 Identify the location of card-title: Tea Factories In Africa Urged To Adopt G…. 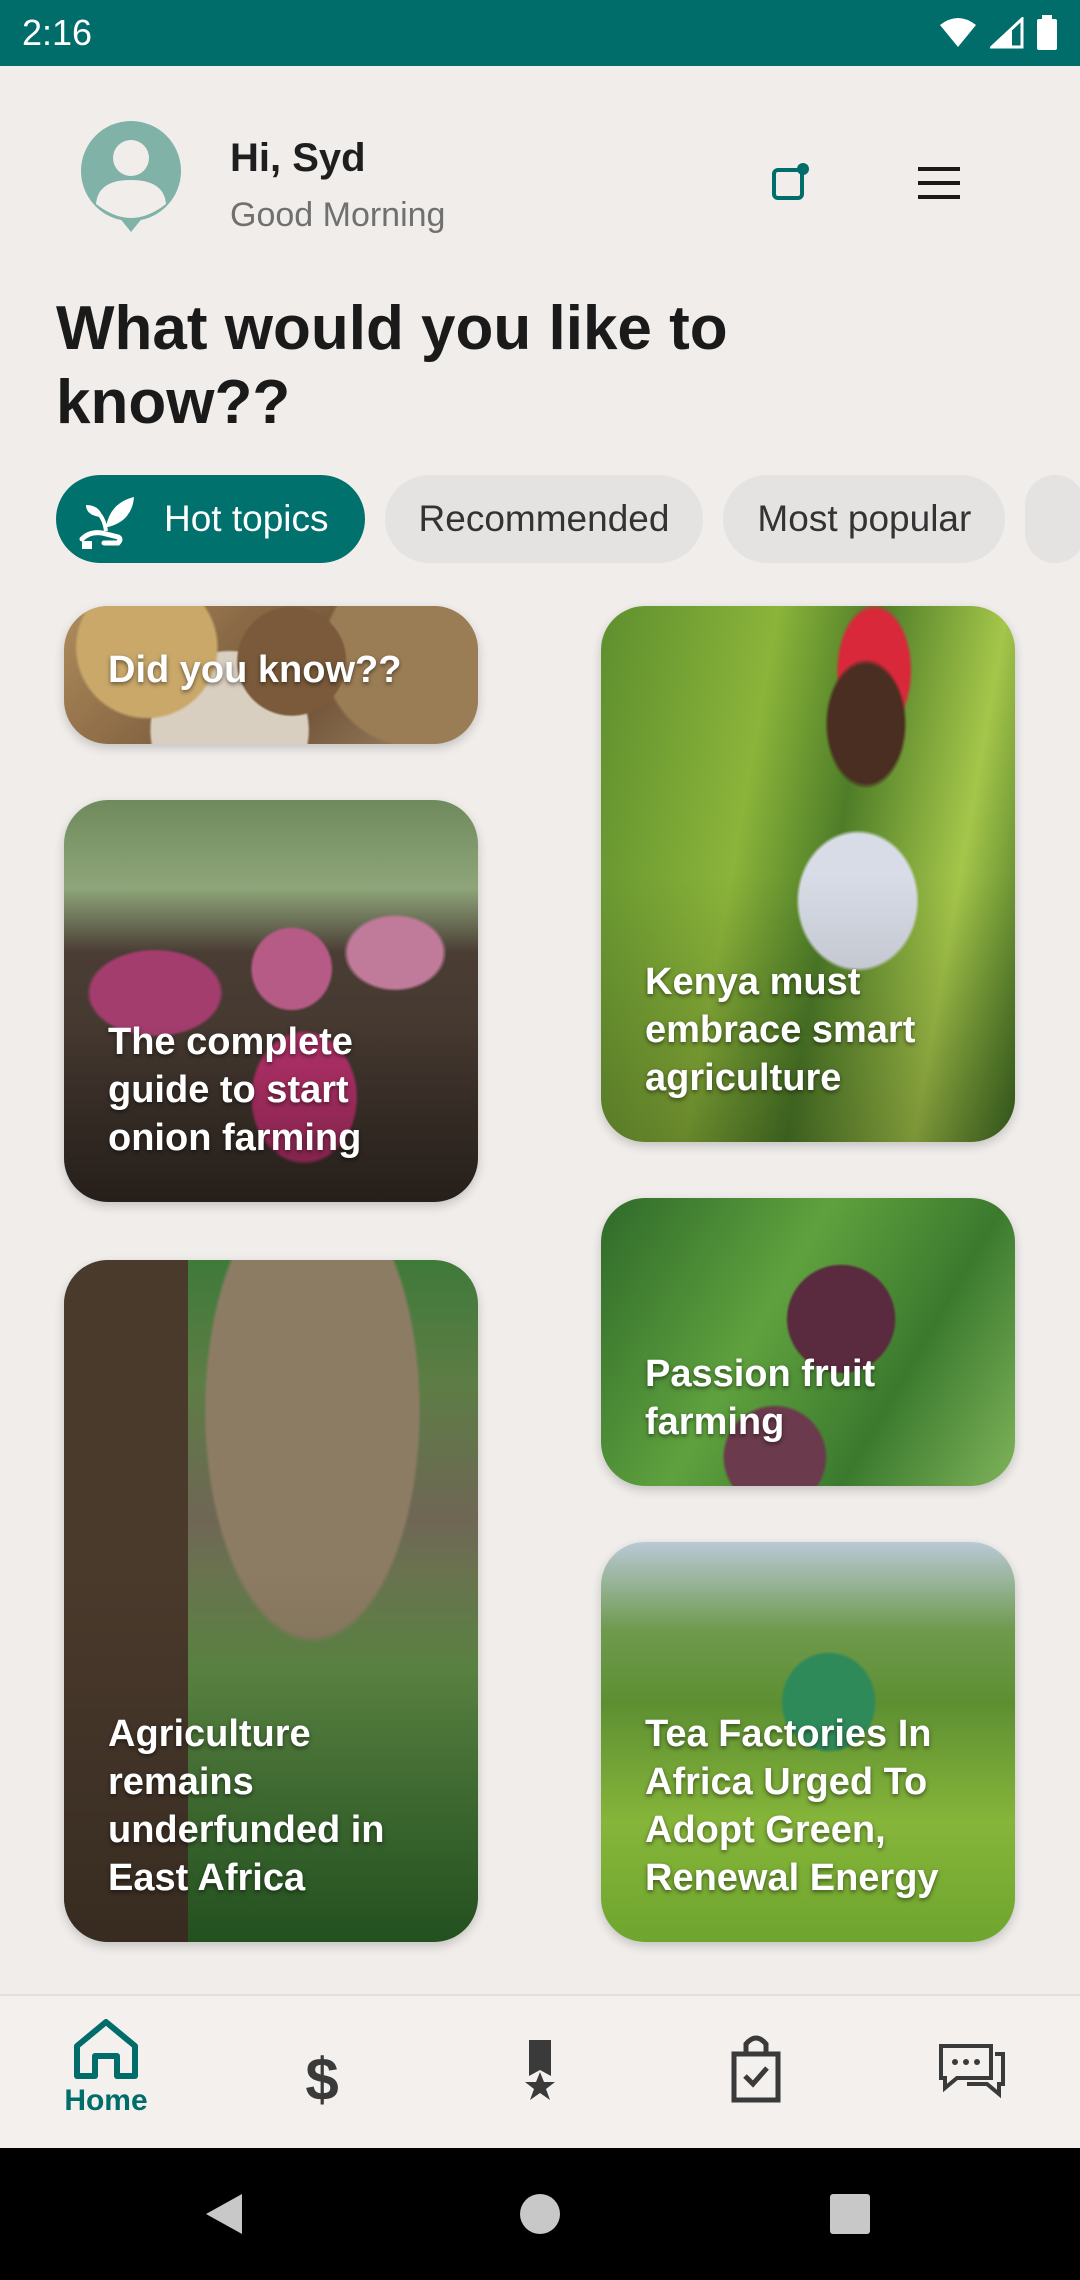
(792, 1806).